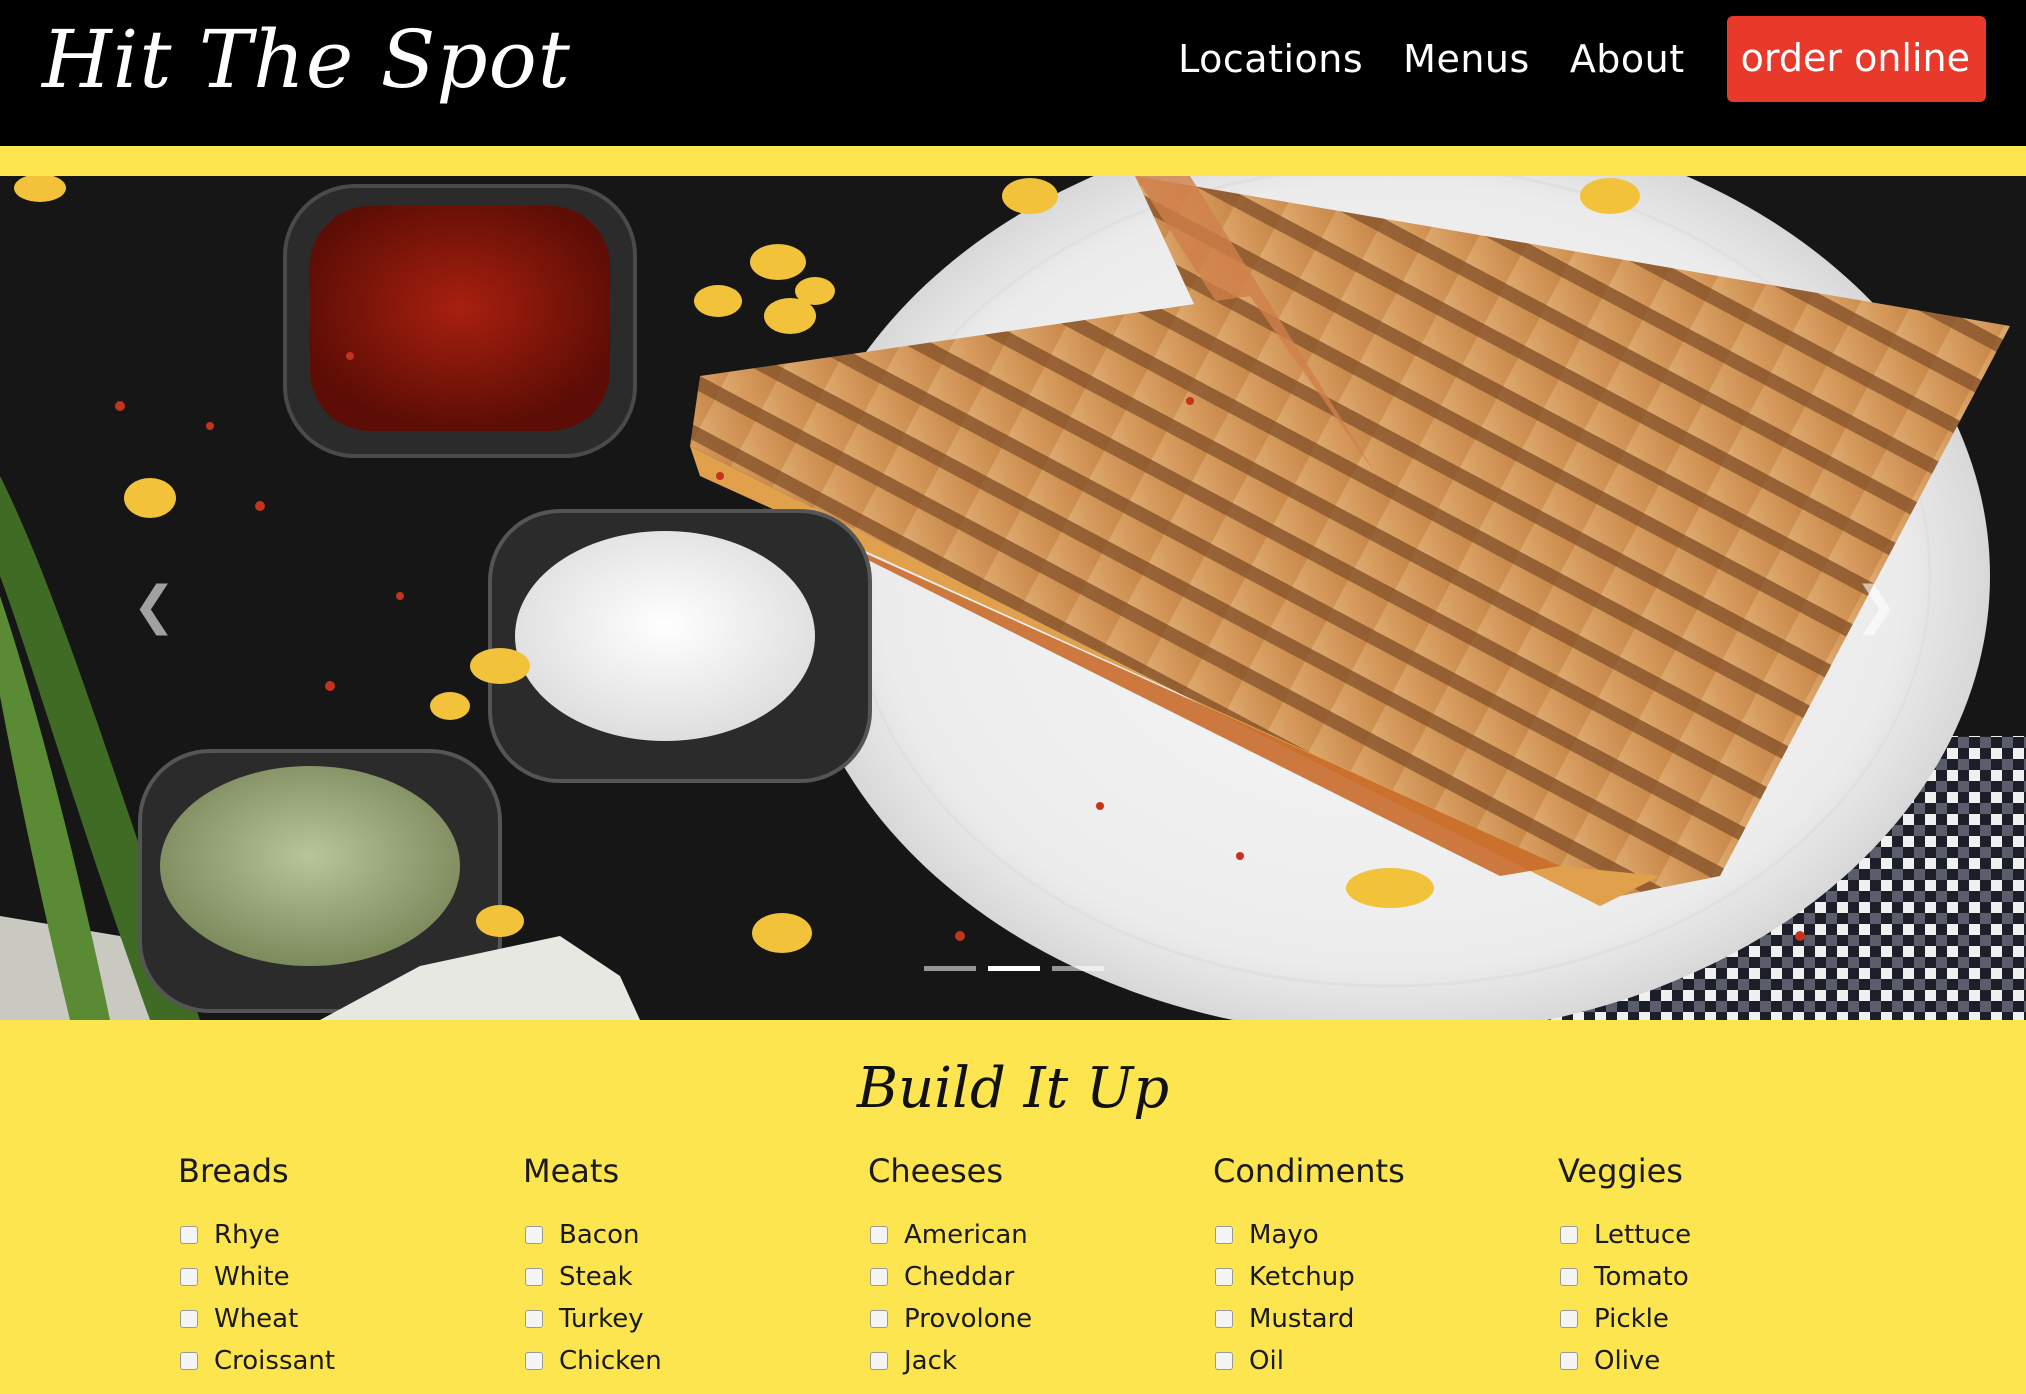 The width and height of the screenshot is (2026, 1394). What do you see at coordinates (275, 1361) in the screenshot?
I see `option-label: Croissant` at bounding box center [275, 1361].